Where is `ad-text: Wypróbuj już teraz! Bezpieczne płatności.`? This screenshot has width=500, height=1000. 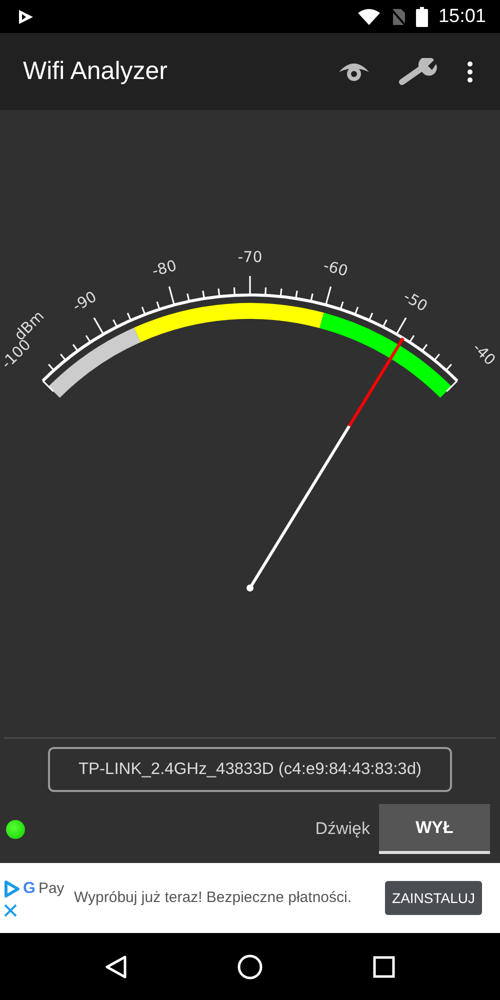 ad-text: Wypróbuj już teraz! Bezpieczne płatności. is located at coordinates (213, 898).